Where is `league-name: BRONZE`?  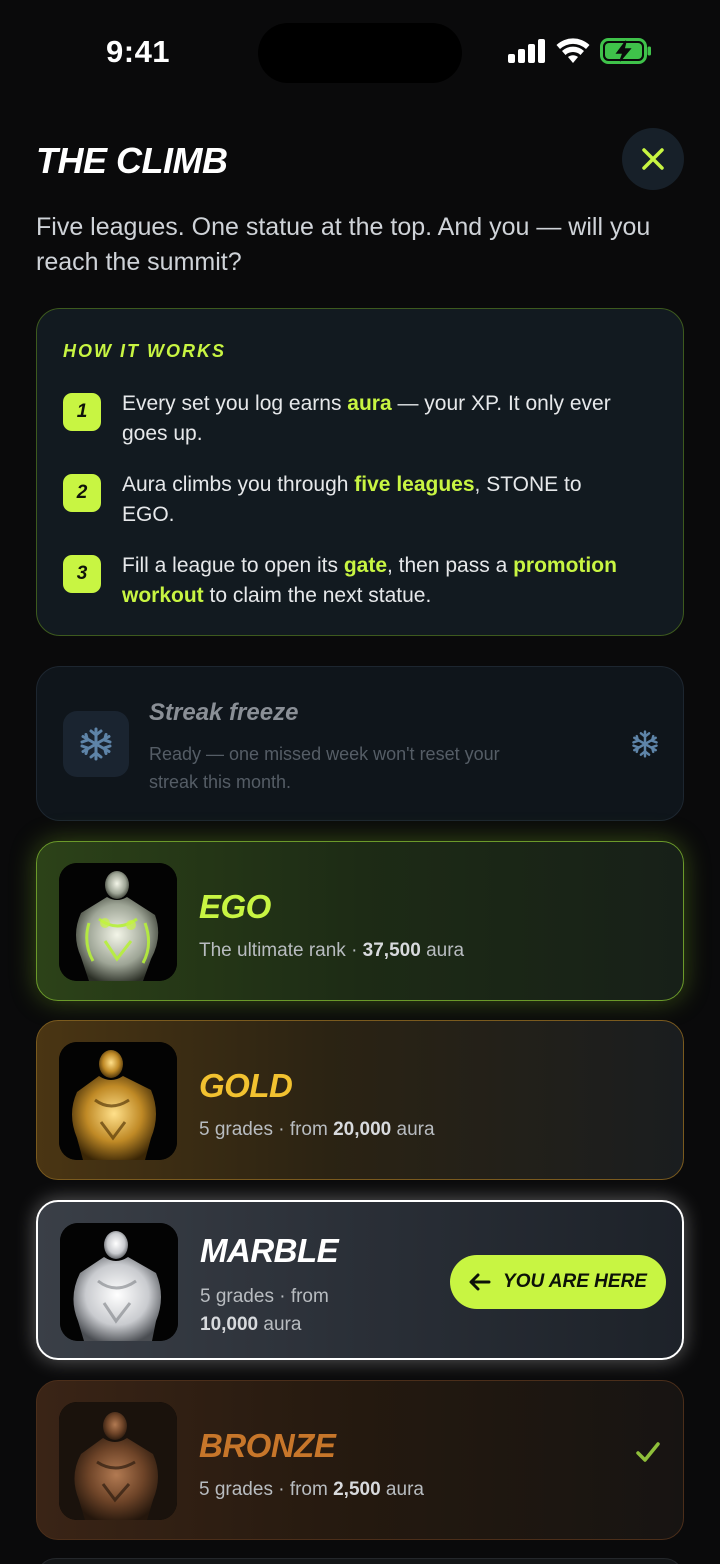
league-name: BRONZE is located at coordinates (267, 1445).